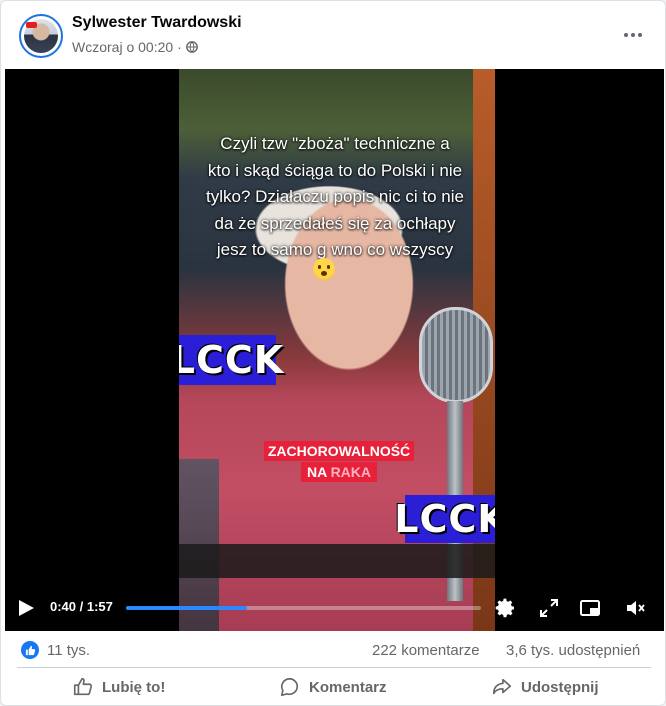 The width and height of the screenshot is (666, 706). Describe the element at coordinates (289, 687) in the screenshot. I see `comment-bubble-icon` at that location.